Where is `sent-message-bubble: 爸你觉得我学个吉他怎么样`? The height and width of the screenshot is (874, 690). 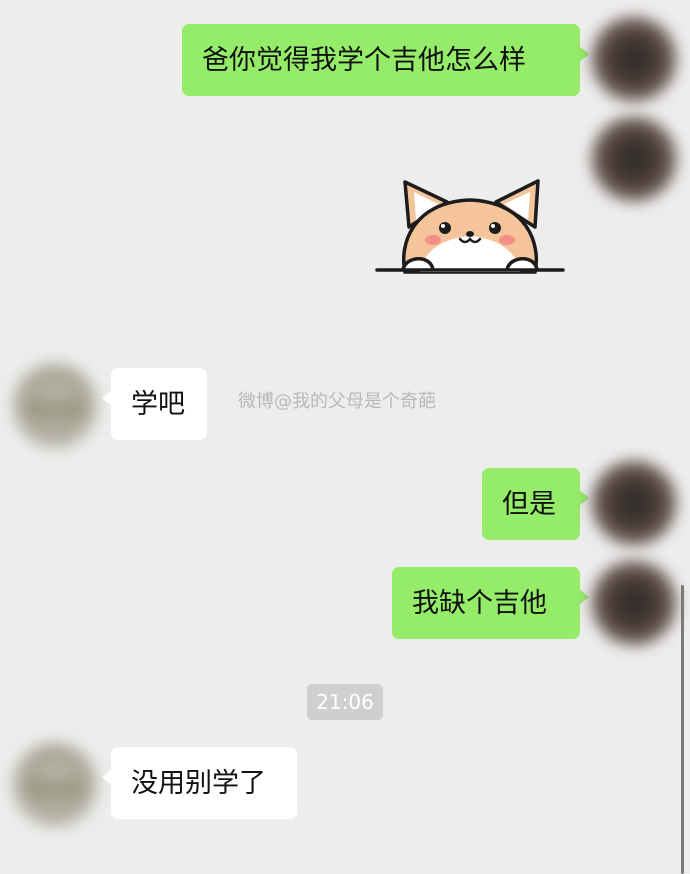
sent-message-bubble: 爸你觉得我学个吉他怎么样 is located at coordinates (385, 60).